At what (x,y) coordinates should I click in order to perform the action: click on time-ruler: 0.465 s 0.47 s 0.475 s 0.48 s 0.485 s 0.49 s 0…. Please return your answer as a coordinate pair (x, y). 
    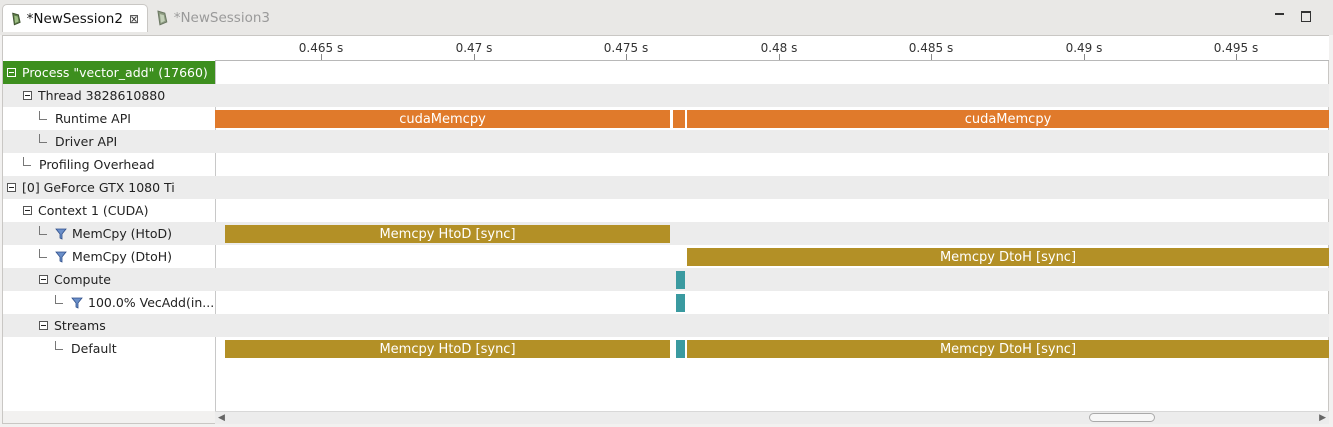
    Looking at the image, I should click on (772, 48).